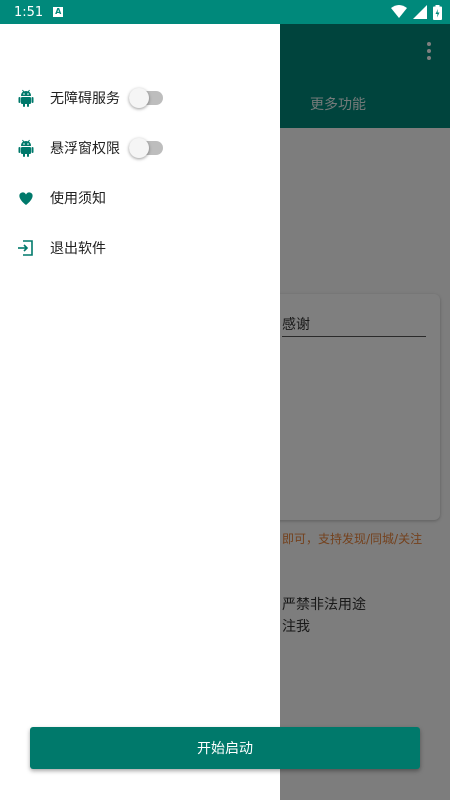 The width and height of the screenshot is (450, 800). I want to click on notification-a-icon: A, so click(58, 12).